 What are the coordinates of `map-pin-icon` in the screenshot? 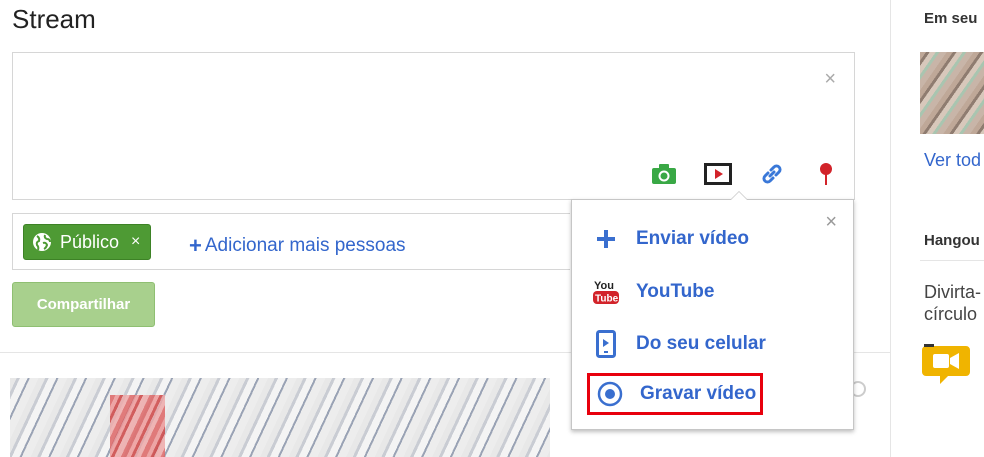 It's located at (826, 174).